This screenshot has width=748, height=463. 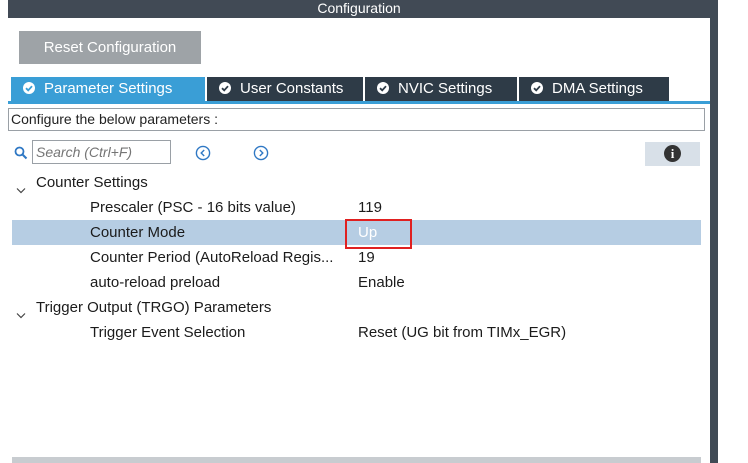 What do you see at coordinates (729, 231) in the screenshot?
I see `right-border` at bounding box center [729, 231].